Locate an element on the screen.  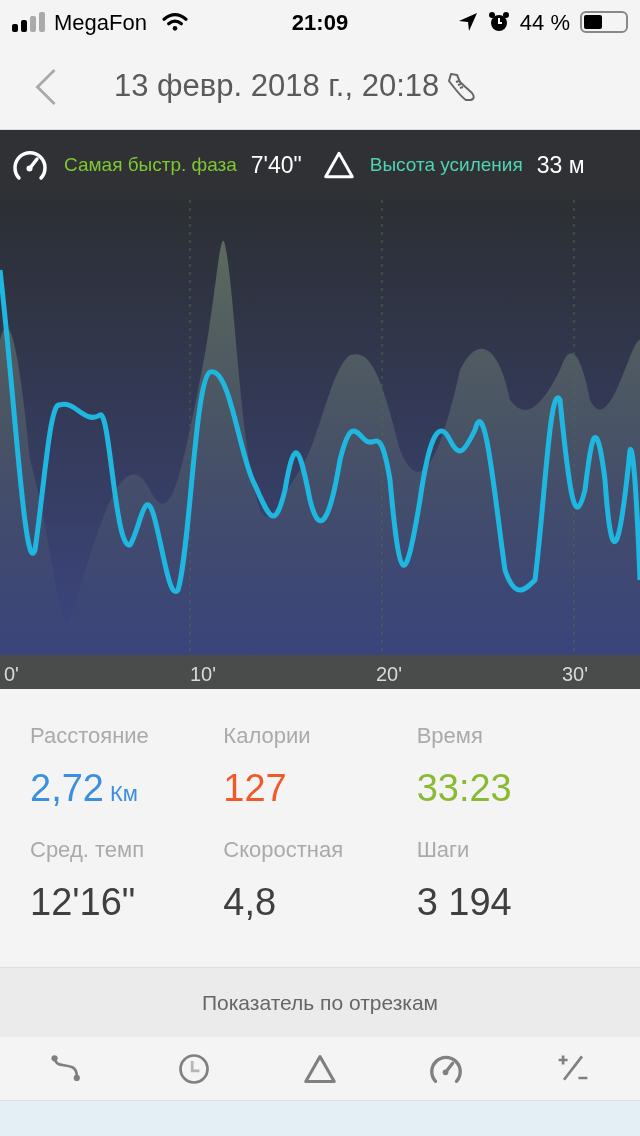
stat-label: Шаги is located at coordinates (443, 850).